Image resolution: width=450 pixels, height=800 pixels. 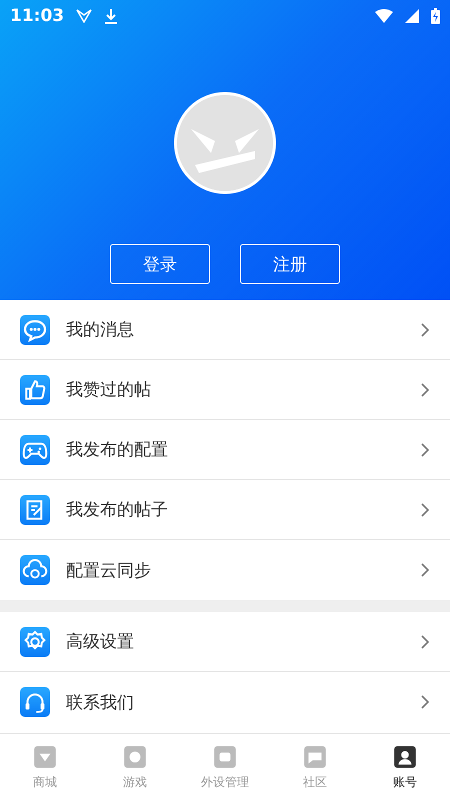 What do you see at coordinates (225, 390) in the screenshot?
I see `menu-item: 我赞过的帖` at bounding box center [225, 390].